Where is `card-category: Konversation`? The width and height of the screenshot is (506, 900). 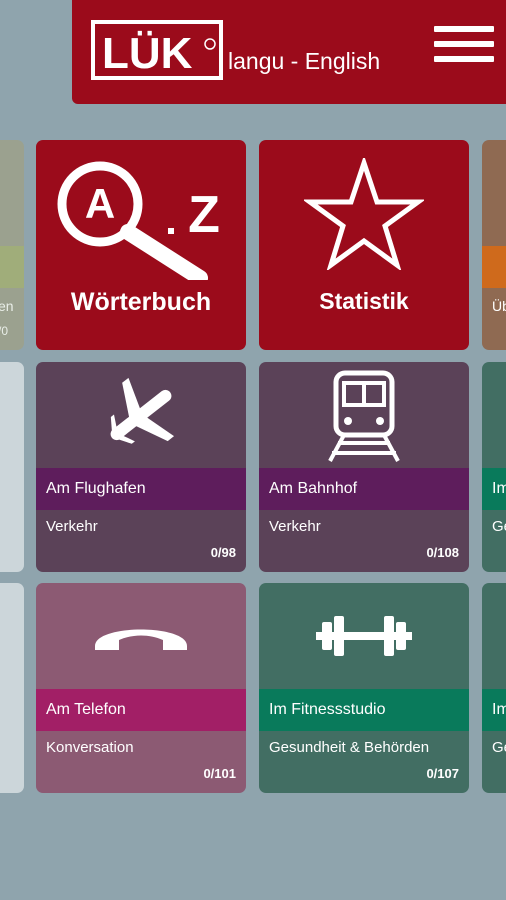 card-category: Konversation is located at coordinates (90, 747).